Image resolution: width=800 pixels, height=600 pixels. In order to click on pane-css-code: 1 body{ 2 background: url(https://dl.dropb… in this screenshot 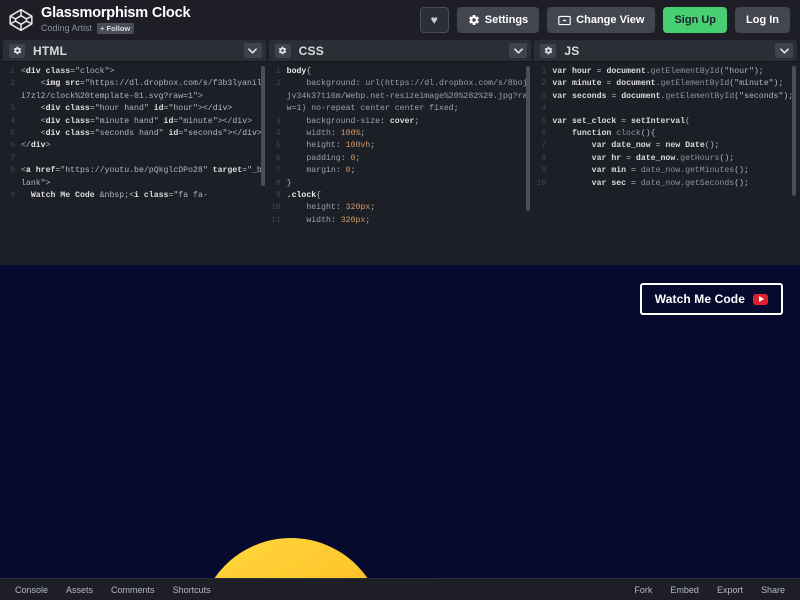, I will do `click(400, 162)`.